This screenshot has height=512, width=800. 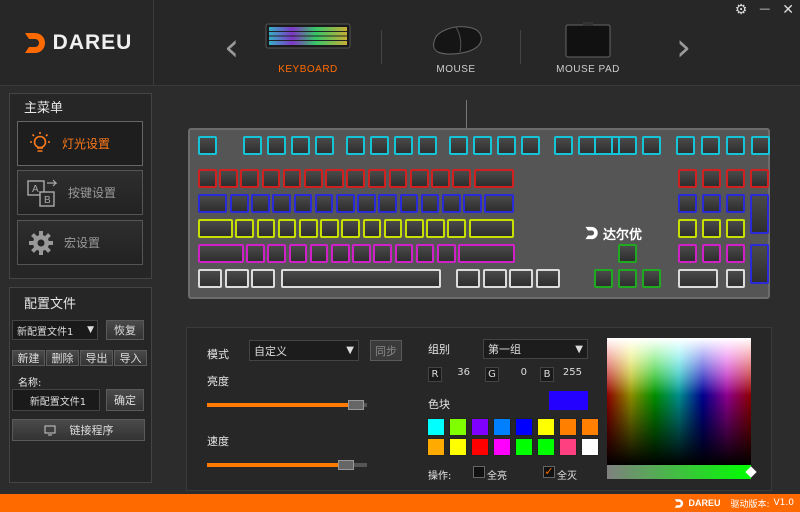 What do you see at coordinates (78, 430) in the screenshot?
I see `link-program-button: 链接程序` at bounding box center [78, 430].